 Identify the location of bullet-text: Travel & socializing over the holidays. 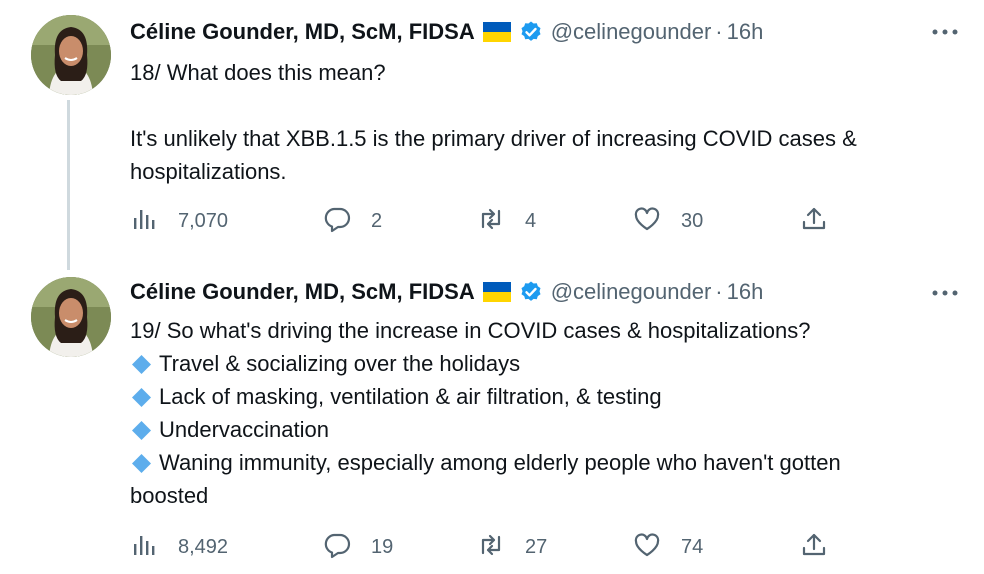
(340, 363).